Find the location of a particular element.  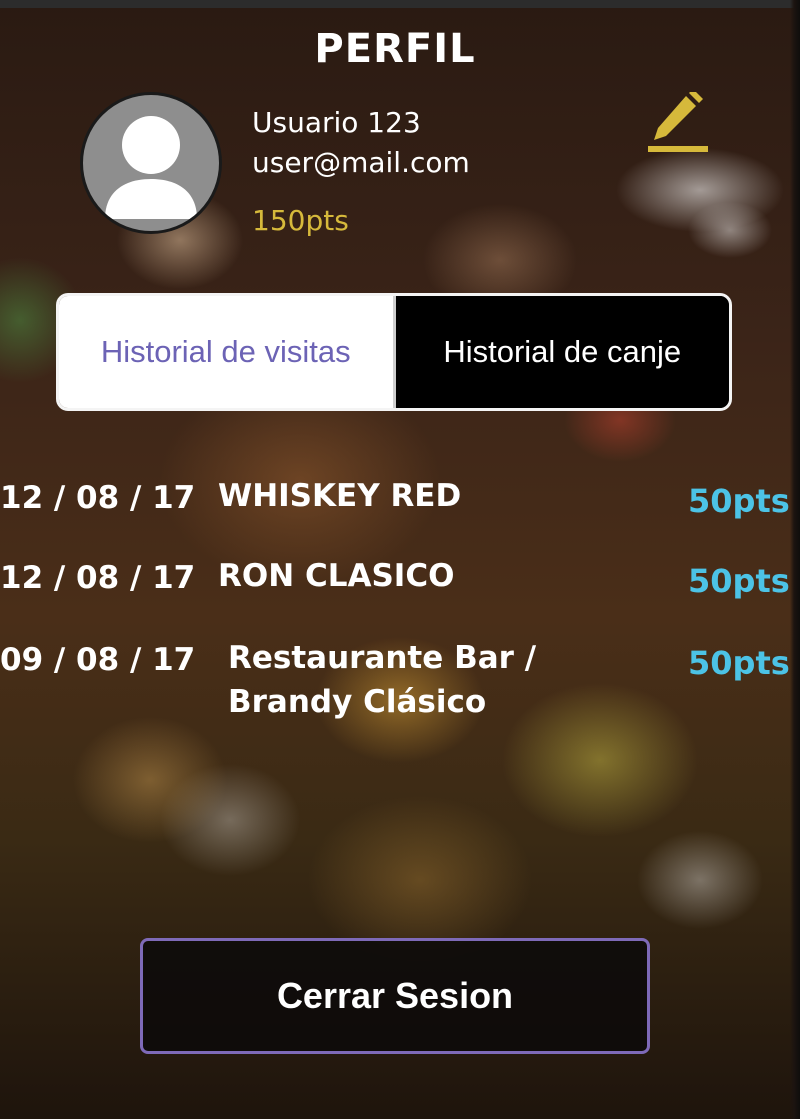

history-date: 09 / 08 / 17 is located at coordinates (98, 660).